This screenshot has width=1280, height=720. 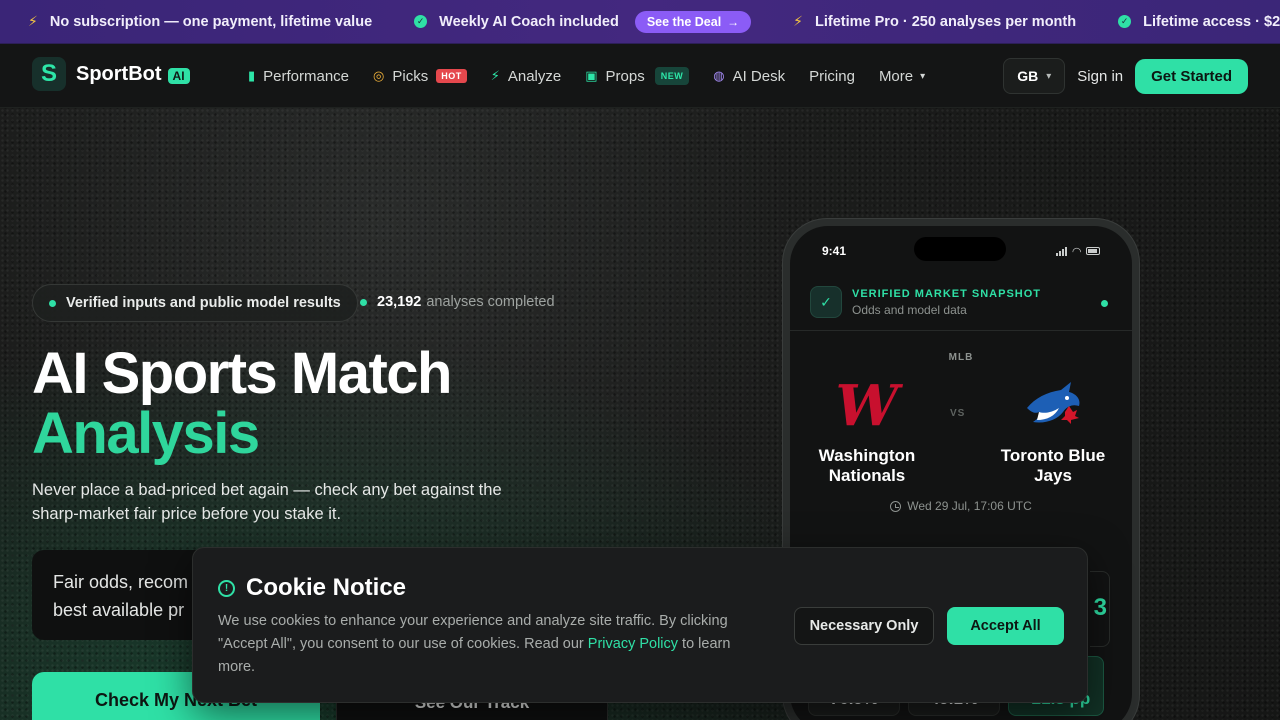 I want to click on home-team-name: Washington Nationals, so click(x=867, y=465).